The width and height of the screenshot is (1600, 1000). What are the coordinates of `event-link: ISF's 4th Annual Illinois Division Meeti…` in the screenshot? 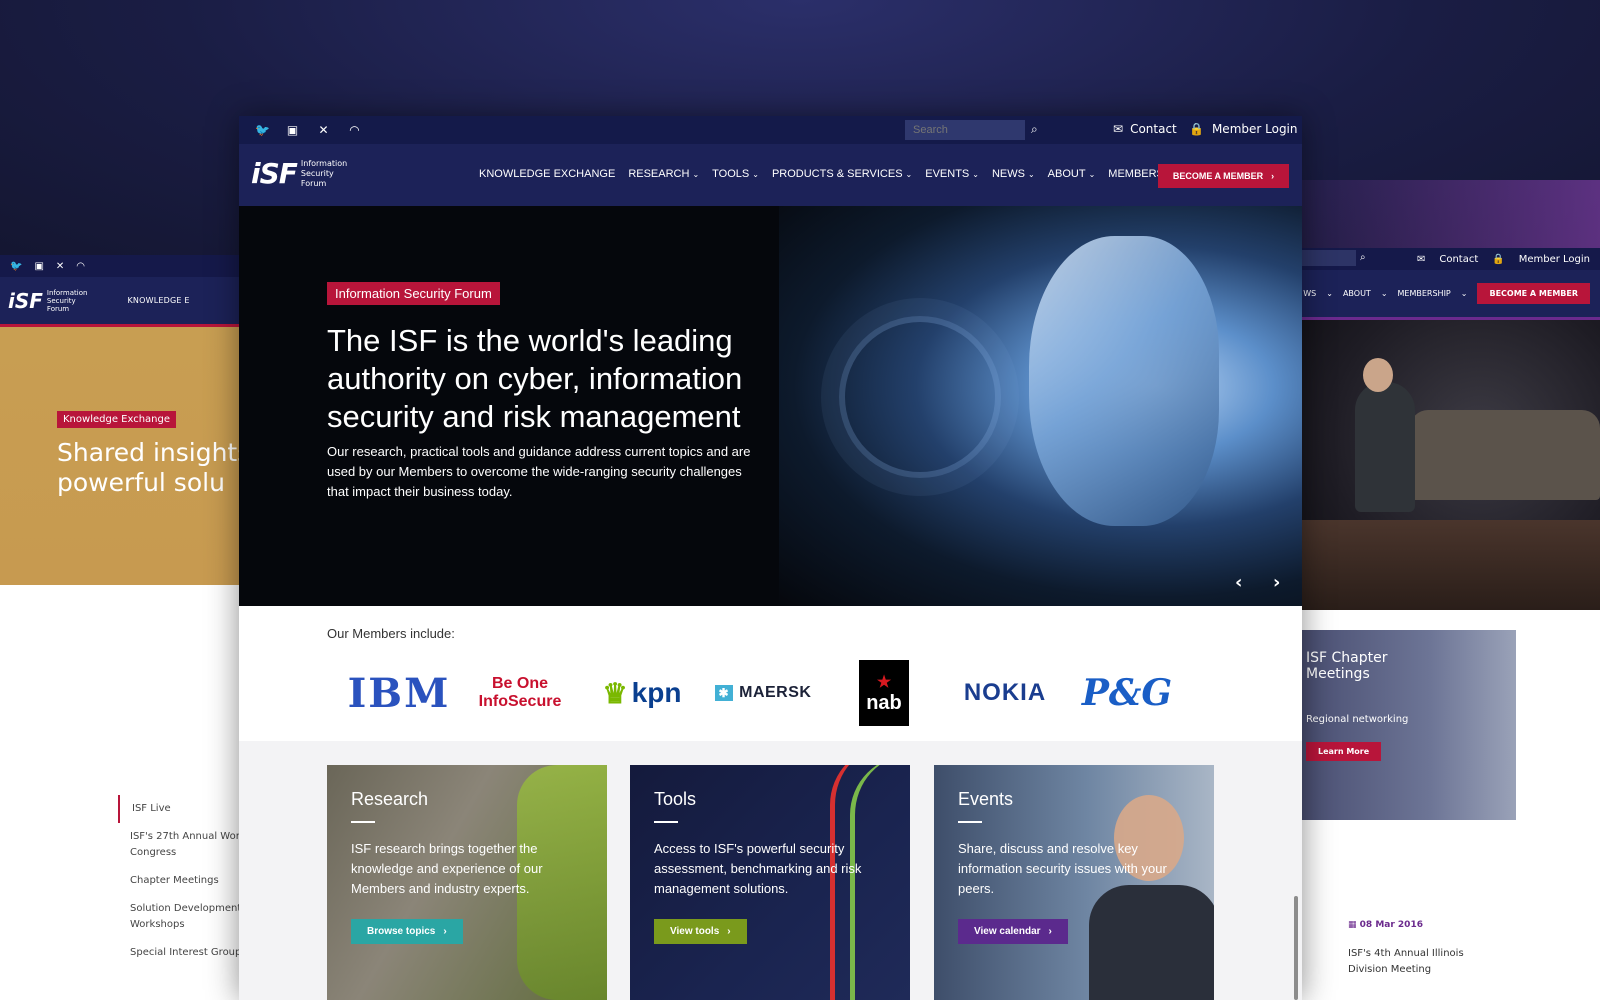 It's located at (1418, 962).